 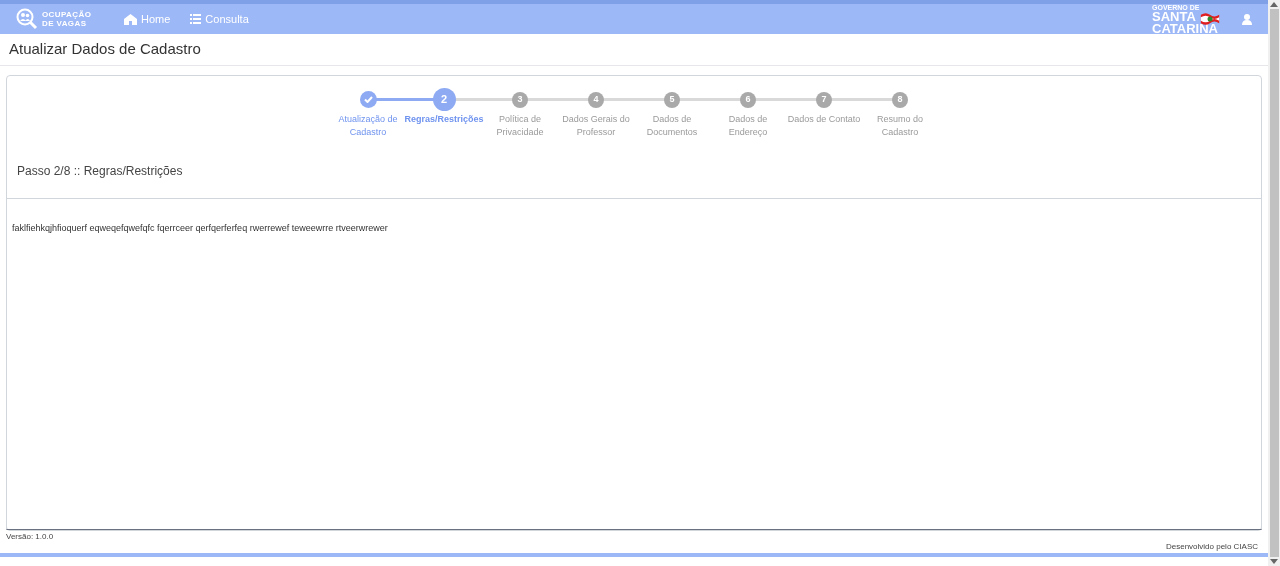 I want to click on step-label: Dados Gerais do Professor, so click(x=596, y=126).